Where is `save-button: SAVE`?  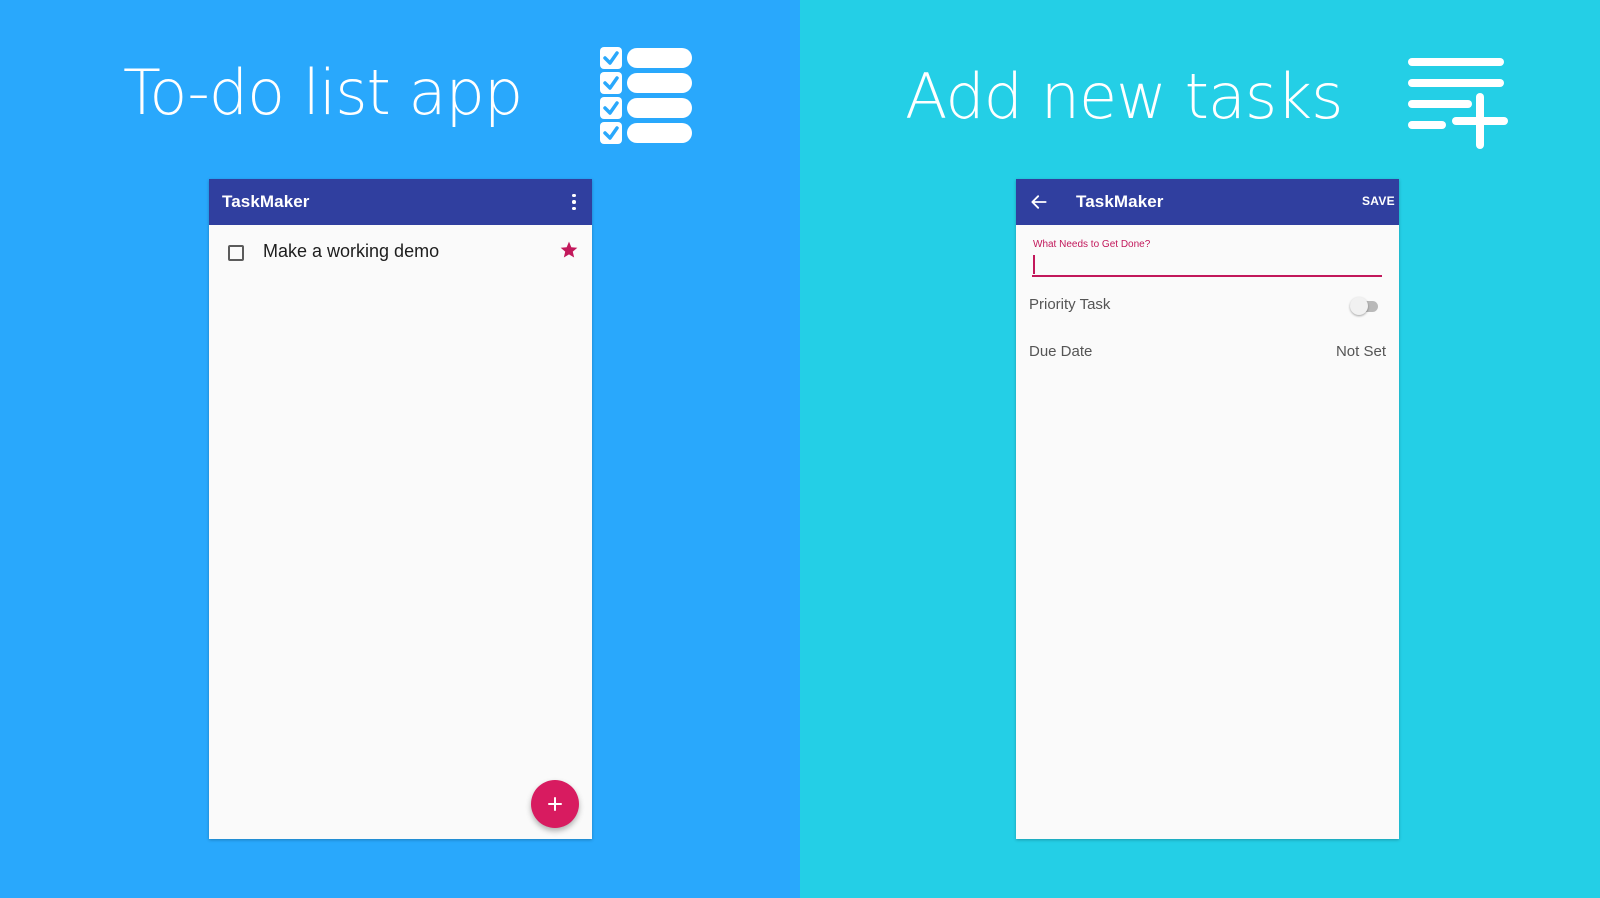 save-button: SAVE is located at coordinates (1378, 201).